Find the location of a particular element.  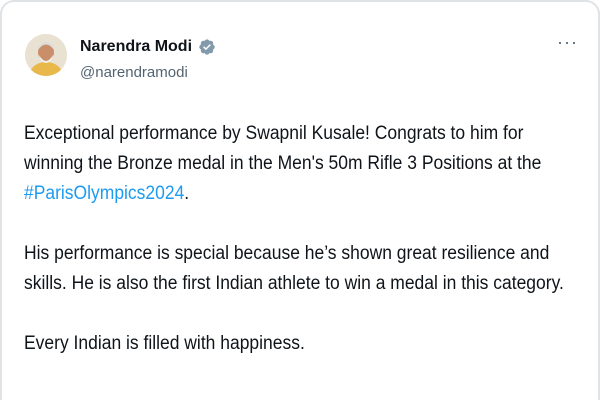

tweet-paragraph-3: Every Indian is filled with happiness. is located at coordinates (164, 343).